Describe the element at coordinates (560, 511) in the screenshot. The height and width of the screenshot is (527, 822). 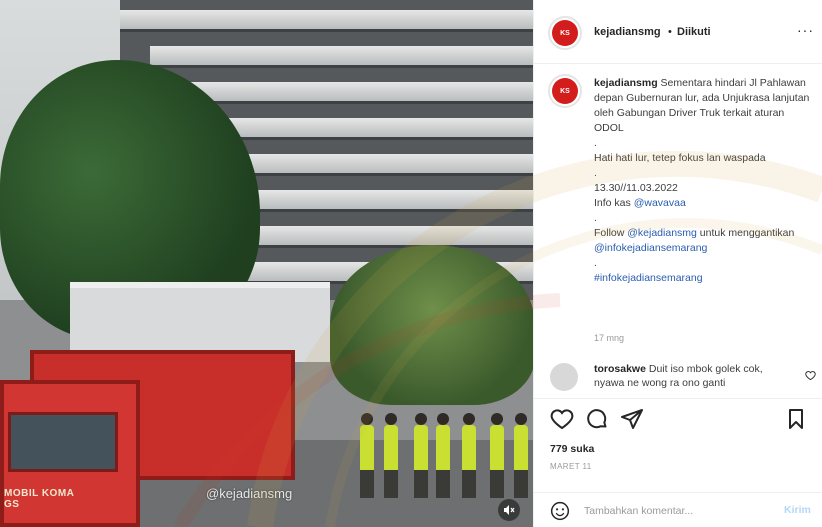
I see `emoji-icon` at that location.